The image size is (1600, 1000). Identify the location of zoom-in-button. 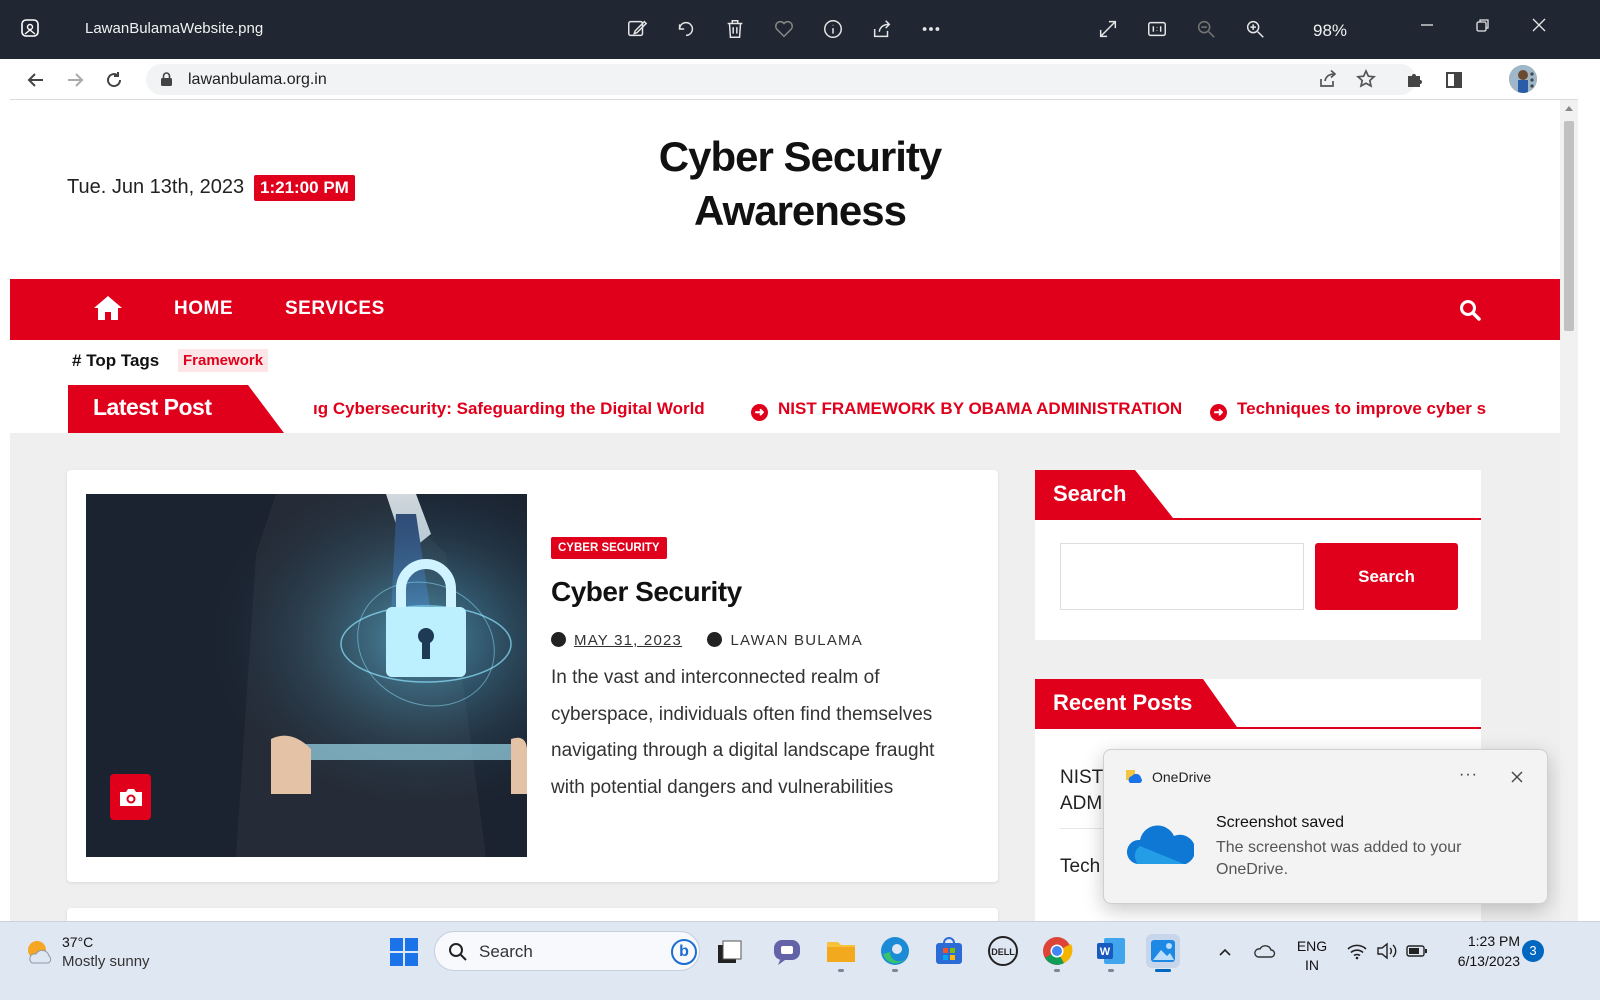
(1255, 29).